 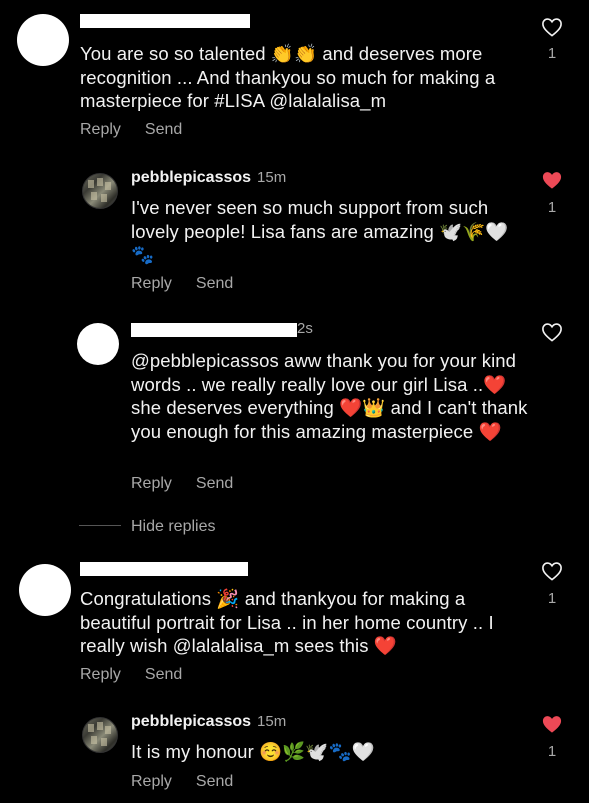 I want to click on comment-text: It is my honour ☺️🌿🕊️🐾🤍, so click(x=253, y=751).